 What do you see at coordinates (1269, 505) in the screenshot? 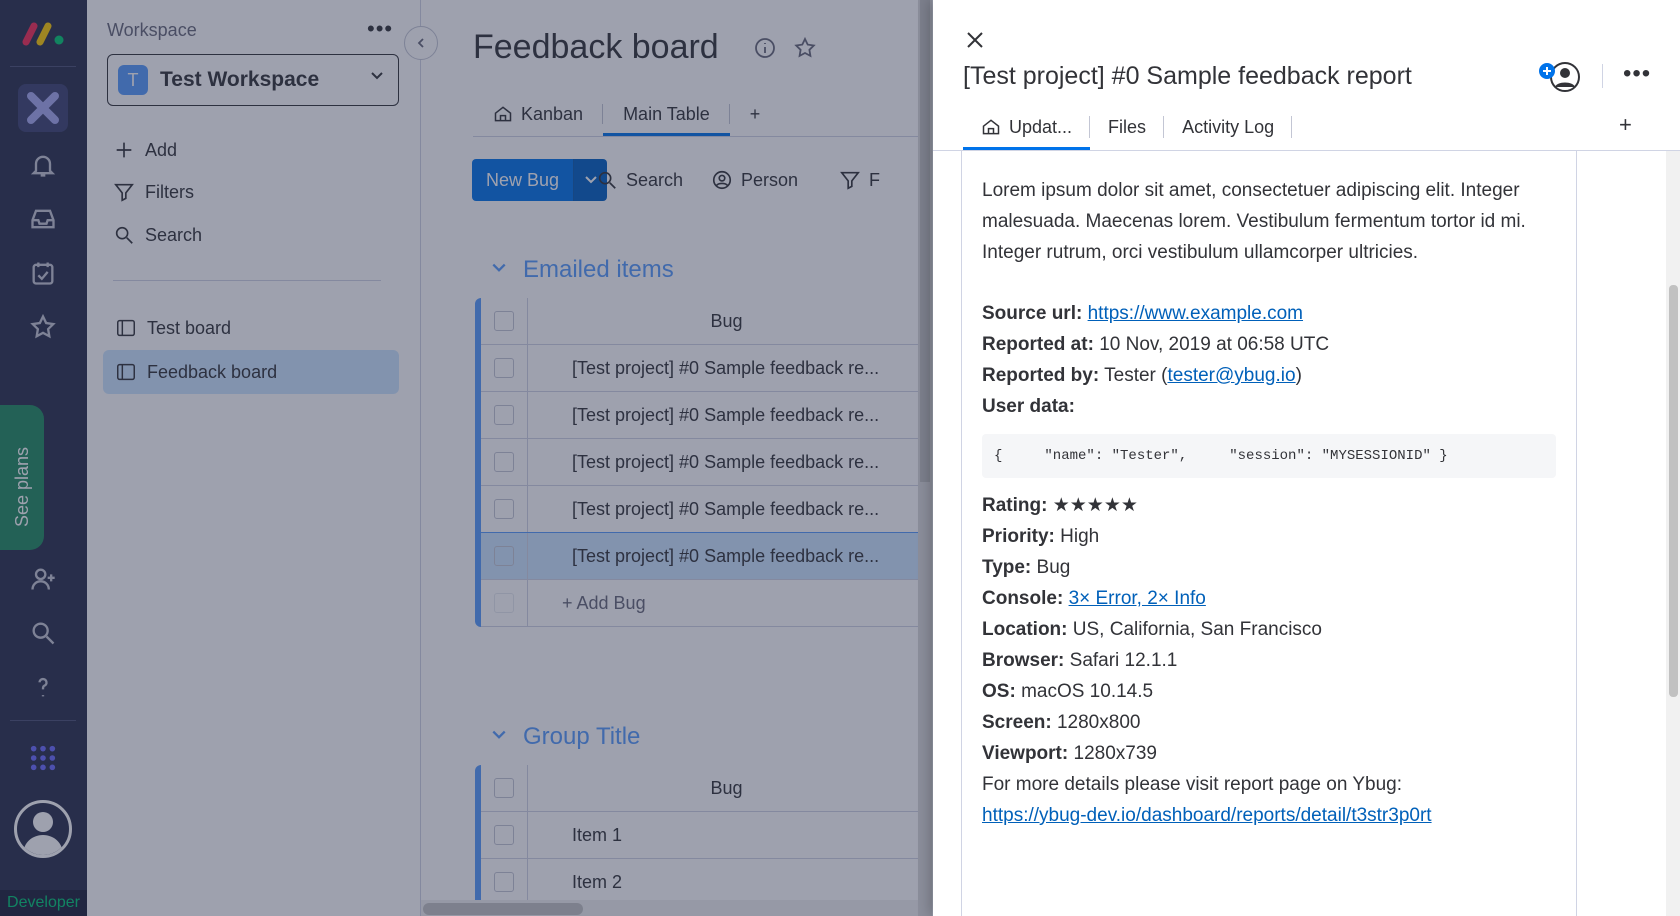
I see `rating-line: Rating: ★★★★★` at bounding box center [1269, 505].